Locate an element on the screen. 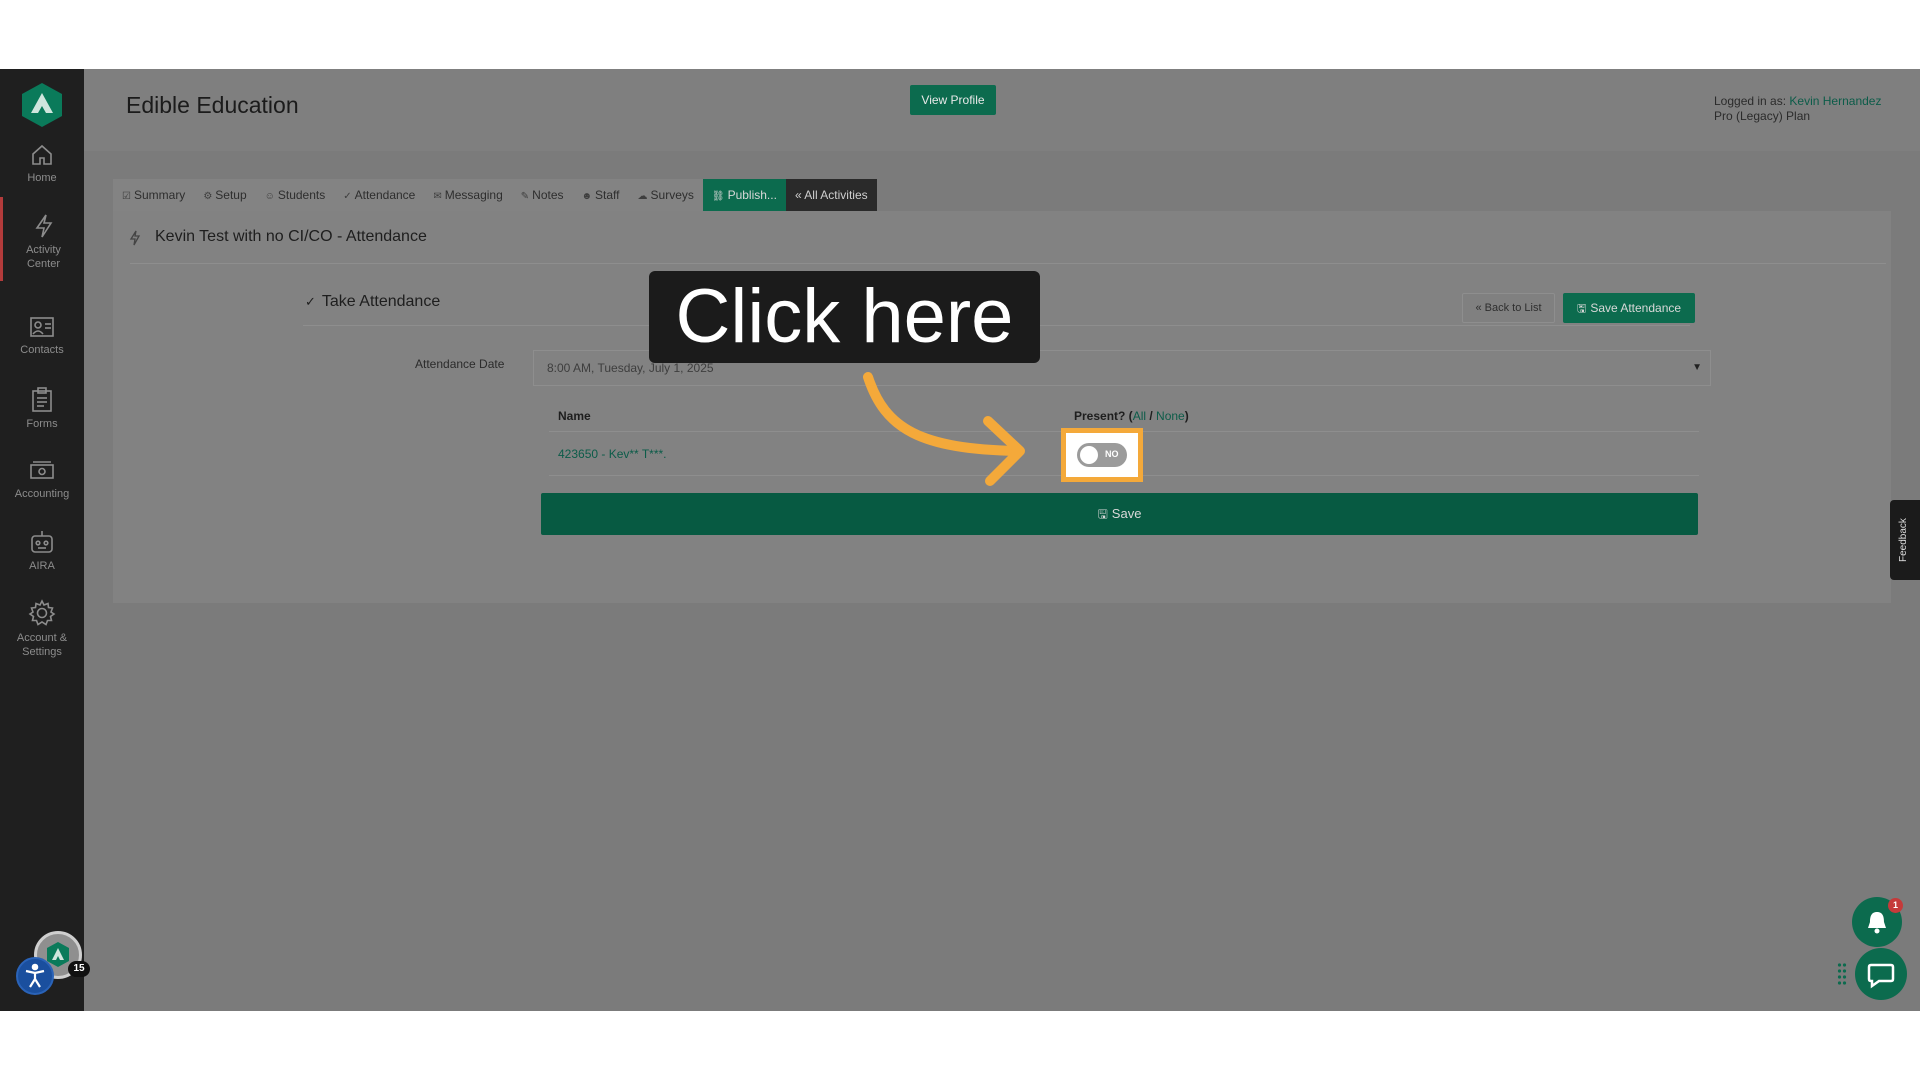  panel-title: Kevin Test with no CI/CO - Attendance is located at coordinates (291, 236).